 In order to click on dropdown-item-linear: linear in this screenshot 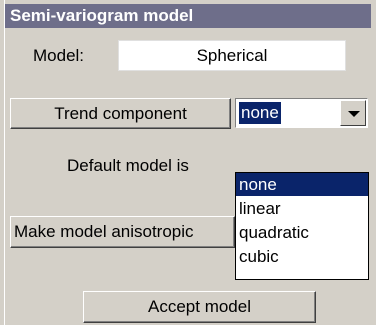, I will do `click(302, 208)`.